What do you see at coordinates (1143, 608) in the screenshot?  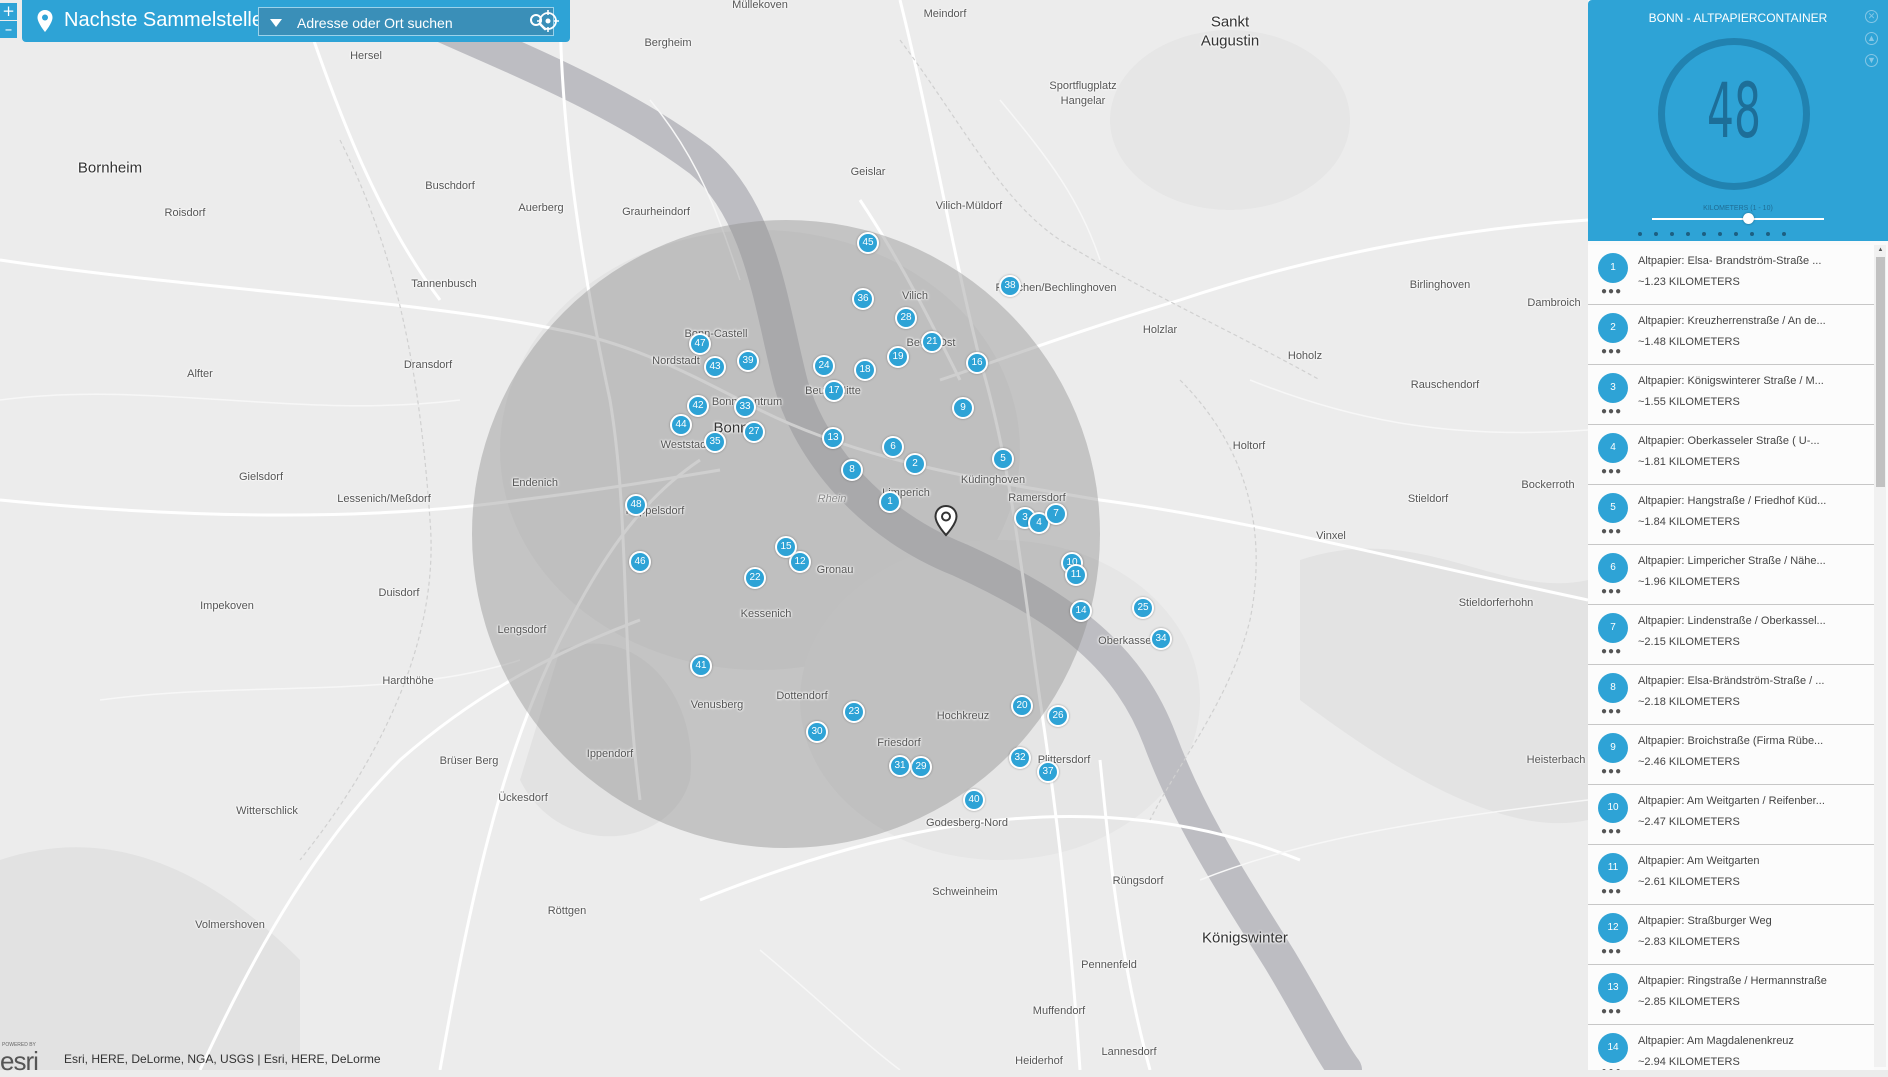 I see `collection-point-marker: 25` at bounding box center [1143, 608].